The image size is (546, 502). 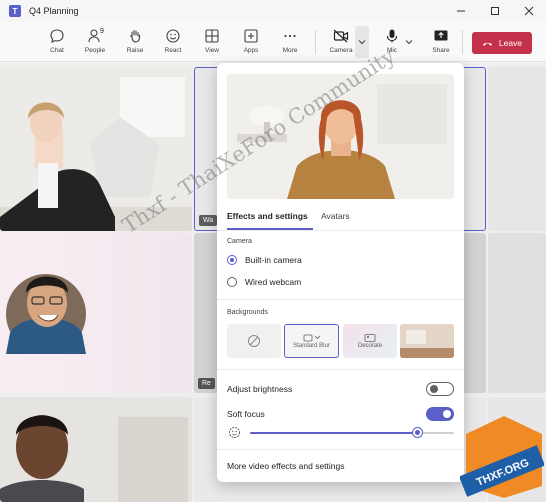 I want to click on hand-icon, so click(x=135, y=36).